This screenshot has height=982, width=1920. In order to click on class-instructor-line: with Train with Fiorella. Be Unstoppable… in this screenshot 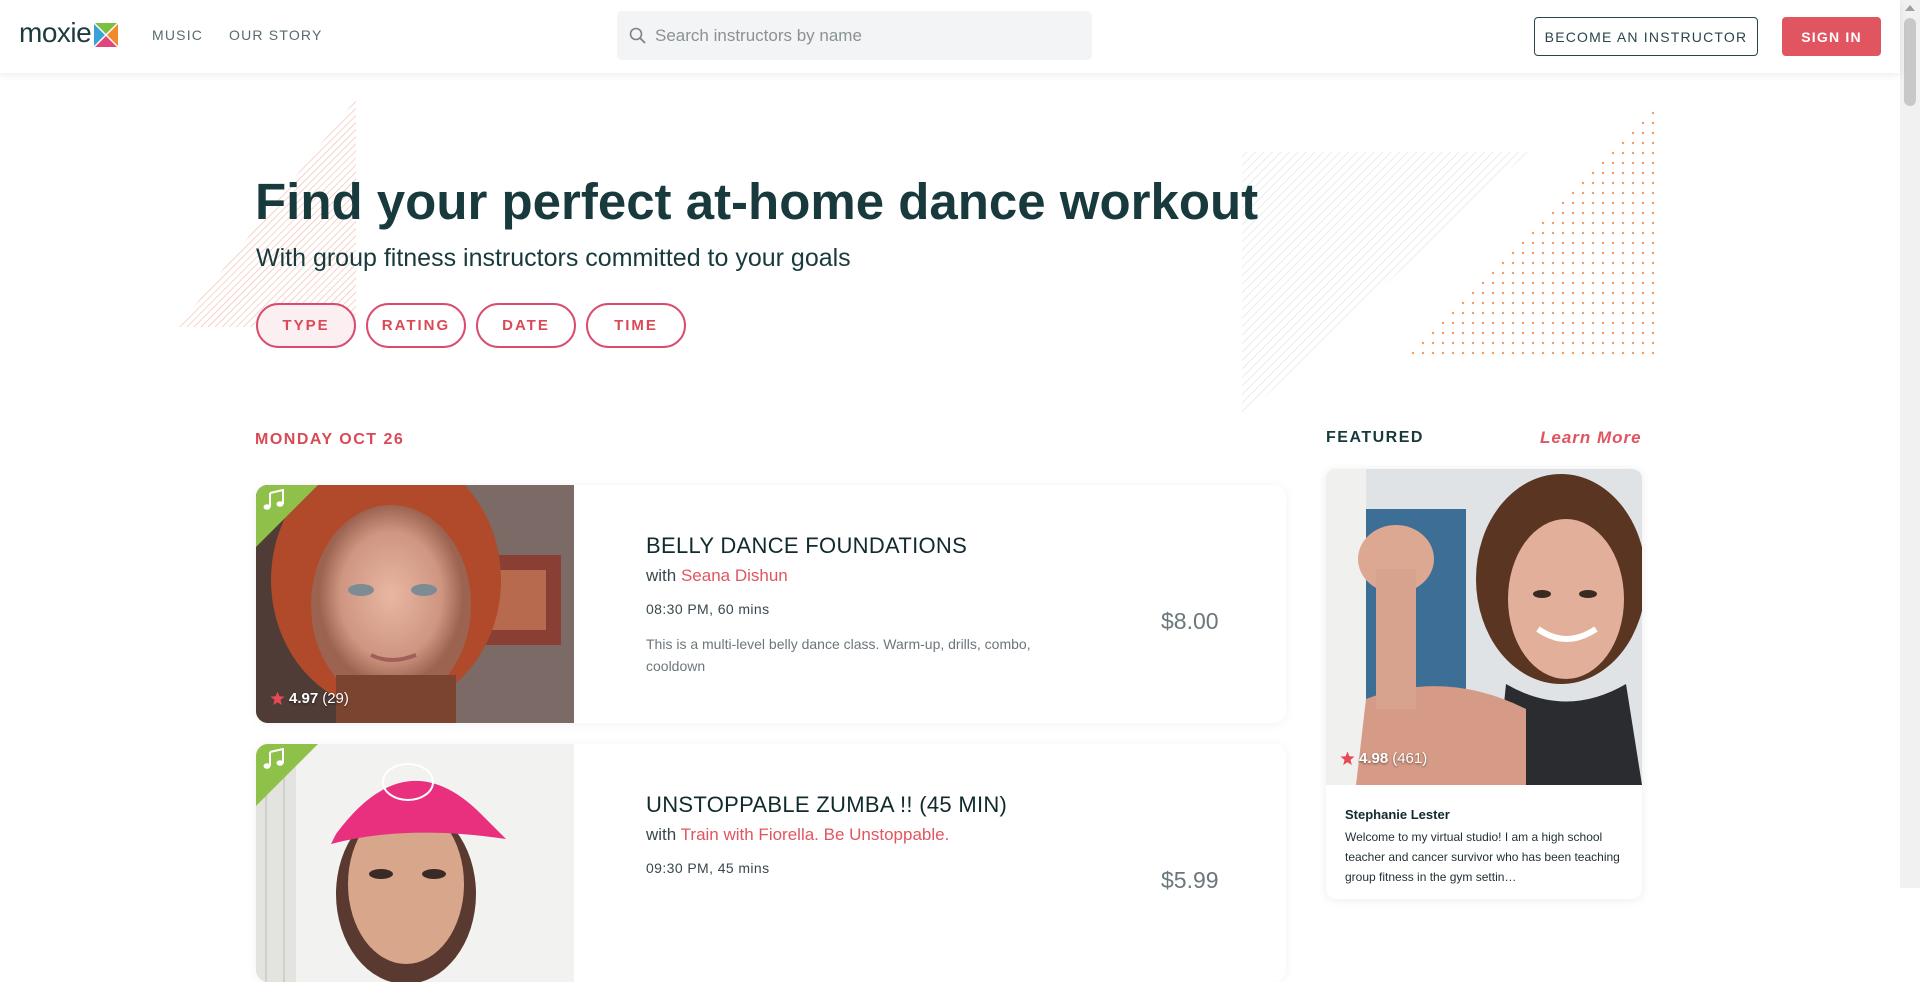, I will do `click(797, 835)`.